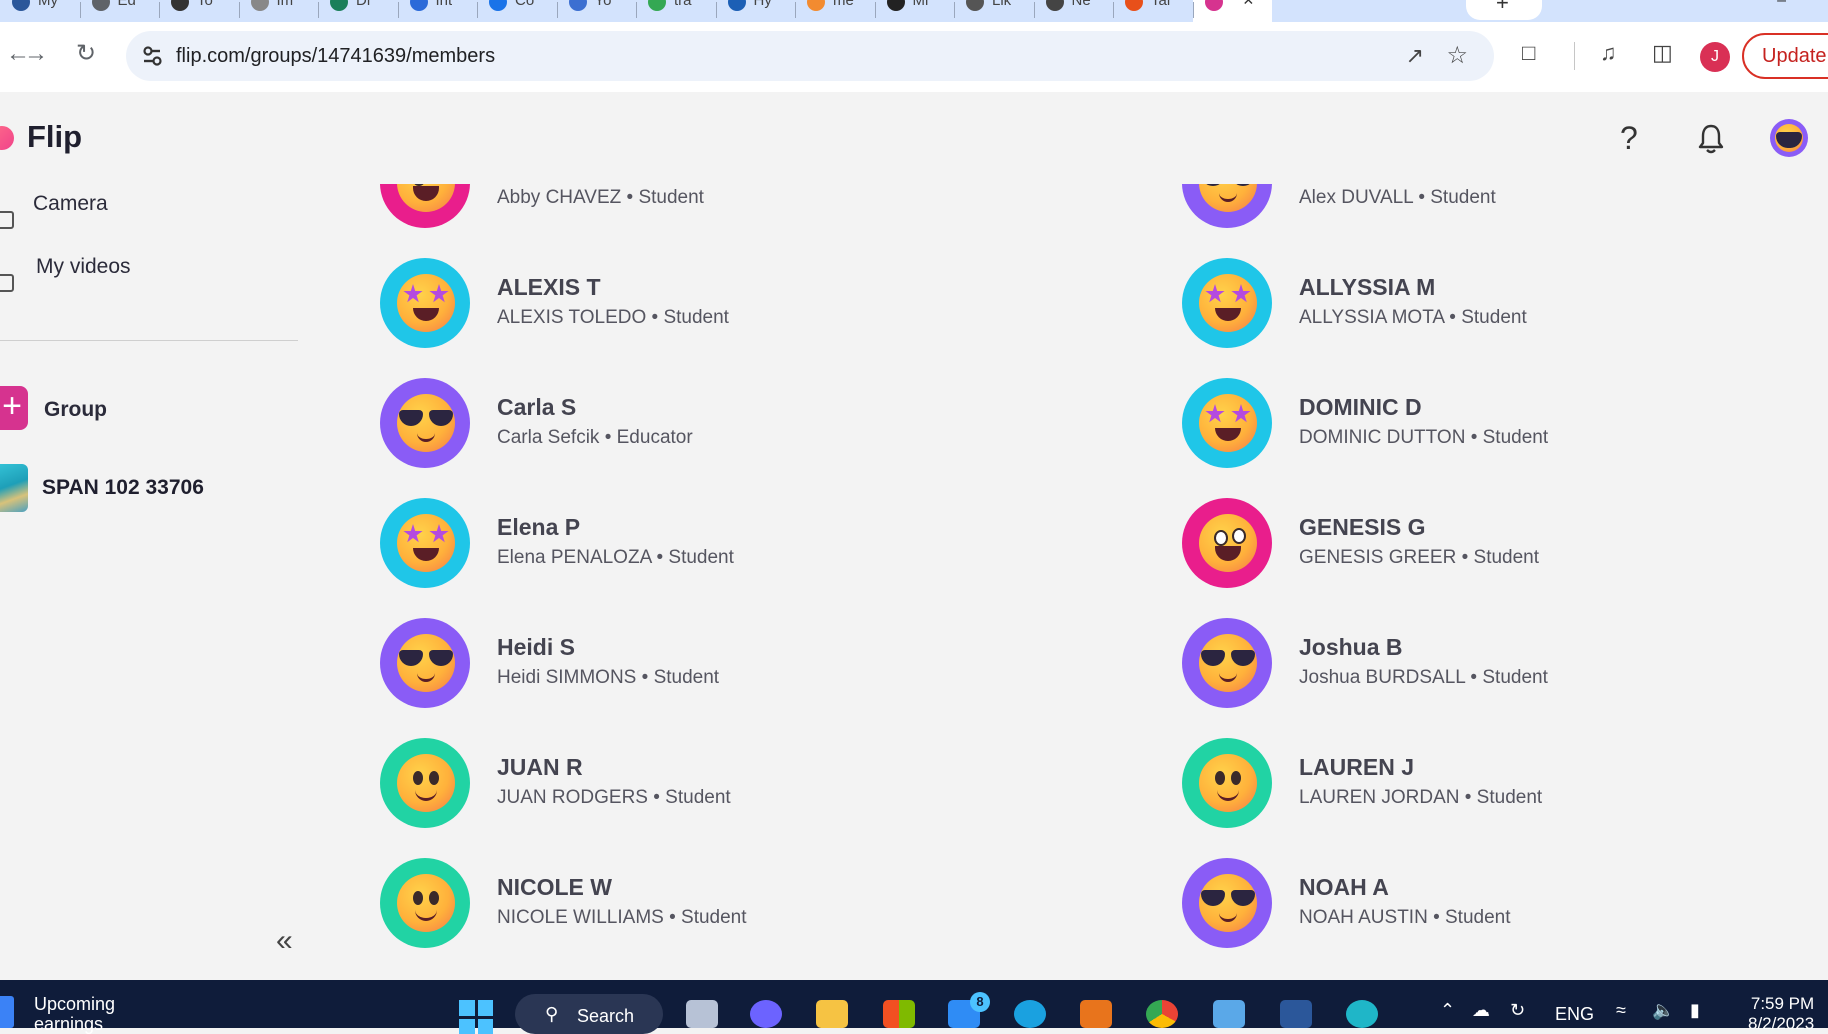 The height and width of the screenshot is (1034, 1828). I want to click on new-tab-button: +, so click(1504, 10).